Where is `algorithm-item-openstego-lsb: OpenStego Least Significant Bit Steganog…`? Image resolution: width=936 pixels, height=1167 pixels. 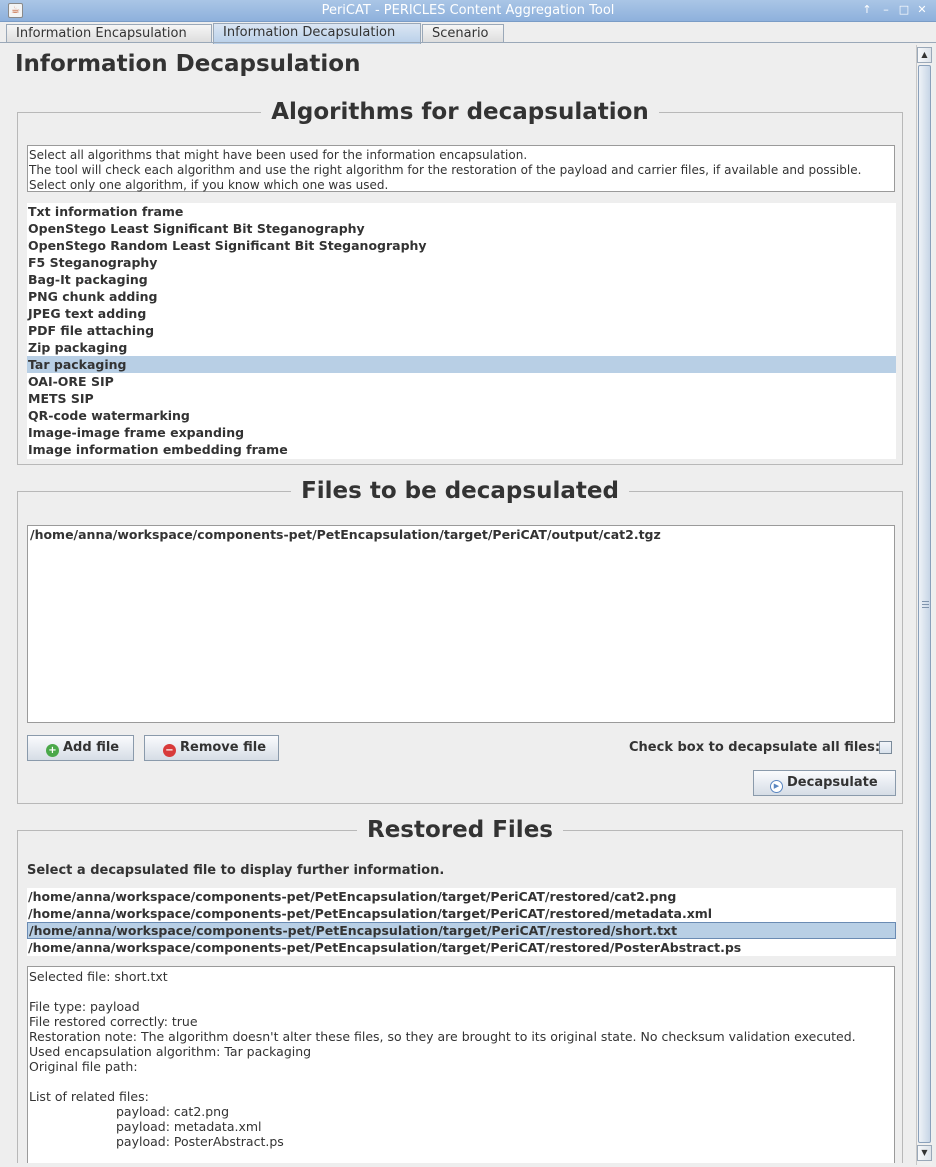 algorithm-item-openstego-lsb: OpenStego Least Significant Bit Steganog… is located at coordinates (461, 228).